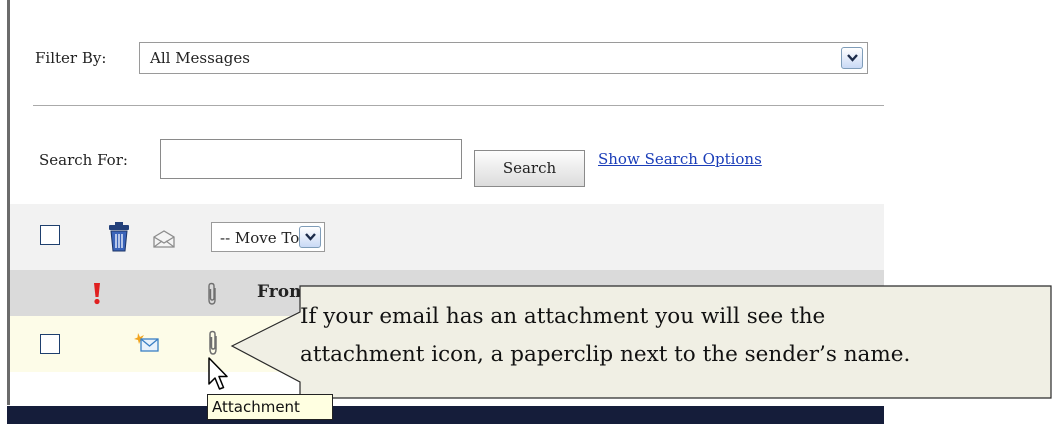 This screenshot has width=1054, height=424. I want to click on attachment-tooltip: Attachment, so click(270, 407).